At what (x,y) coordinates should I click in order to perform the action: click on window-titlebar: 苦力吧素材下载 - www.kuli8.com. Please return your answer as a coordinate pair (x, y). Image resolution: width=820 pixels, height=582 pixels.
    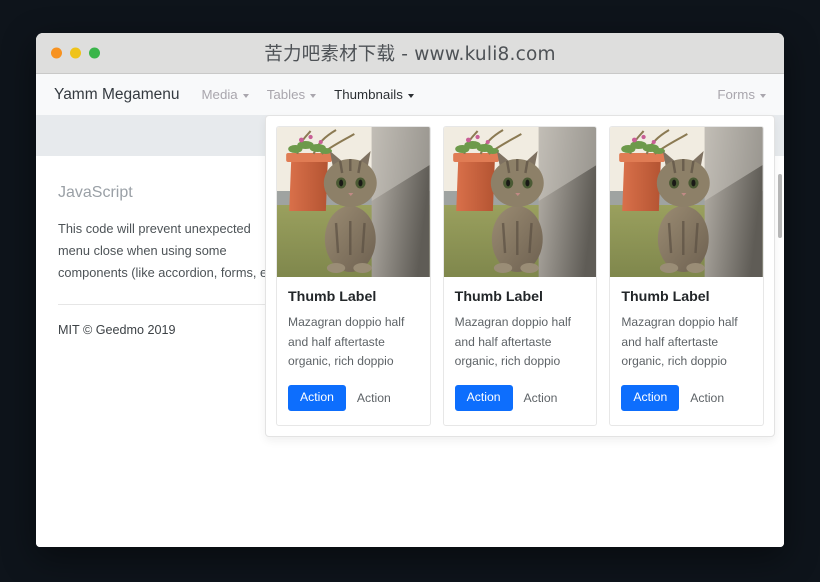
    Looking at the image, I should click on (410, 53).